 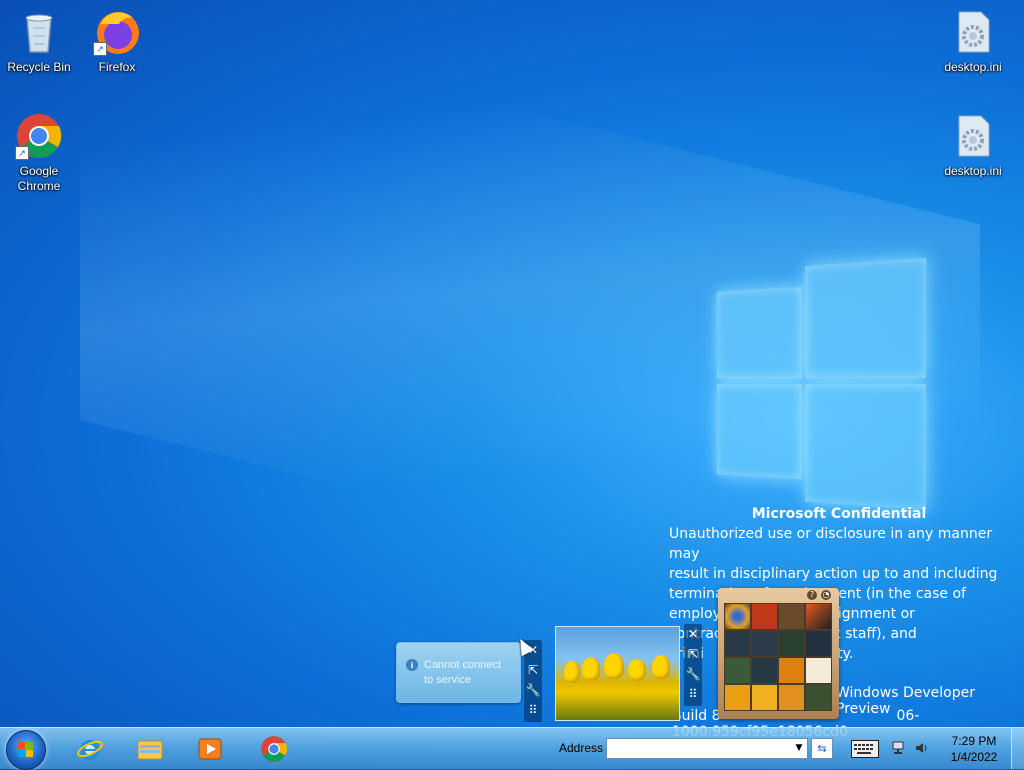 I want to click on gadget-toolbar: ✕ ⇱ 🔧 ⠿, so click(x=693, y=665).